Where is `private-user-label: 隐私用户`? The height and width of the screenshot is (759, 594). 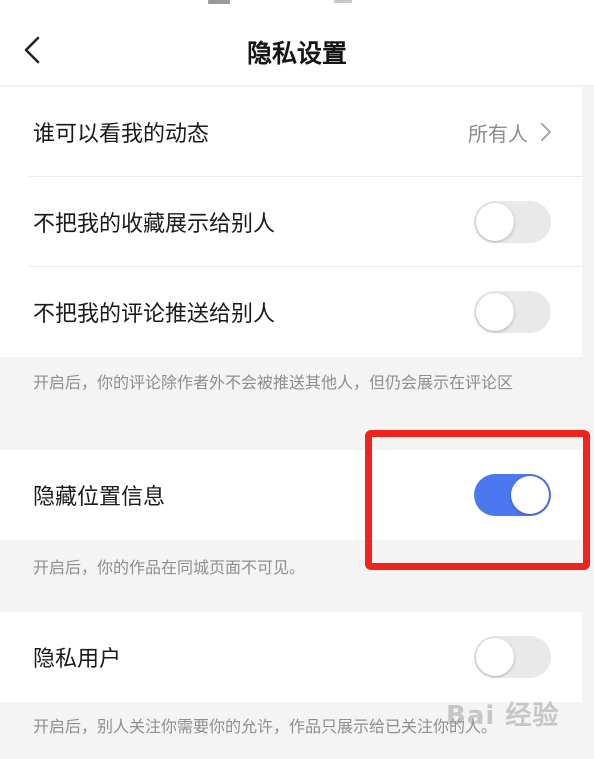 private-user-label: 隐私用户 is located at coordinates (77, 659).